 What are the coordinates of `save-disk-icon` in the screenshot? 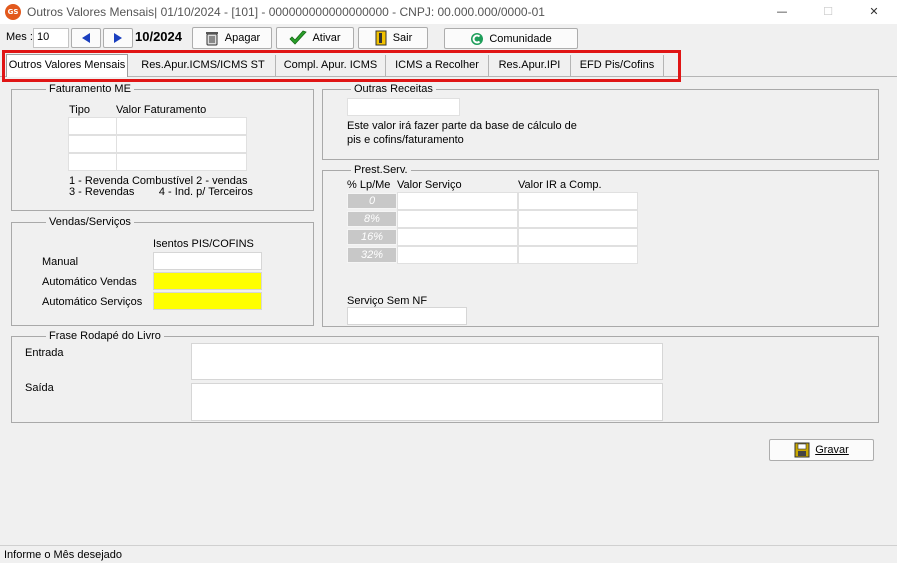 It's located at (802, 450).